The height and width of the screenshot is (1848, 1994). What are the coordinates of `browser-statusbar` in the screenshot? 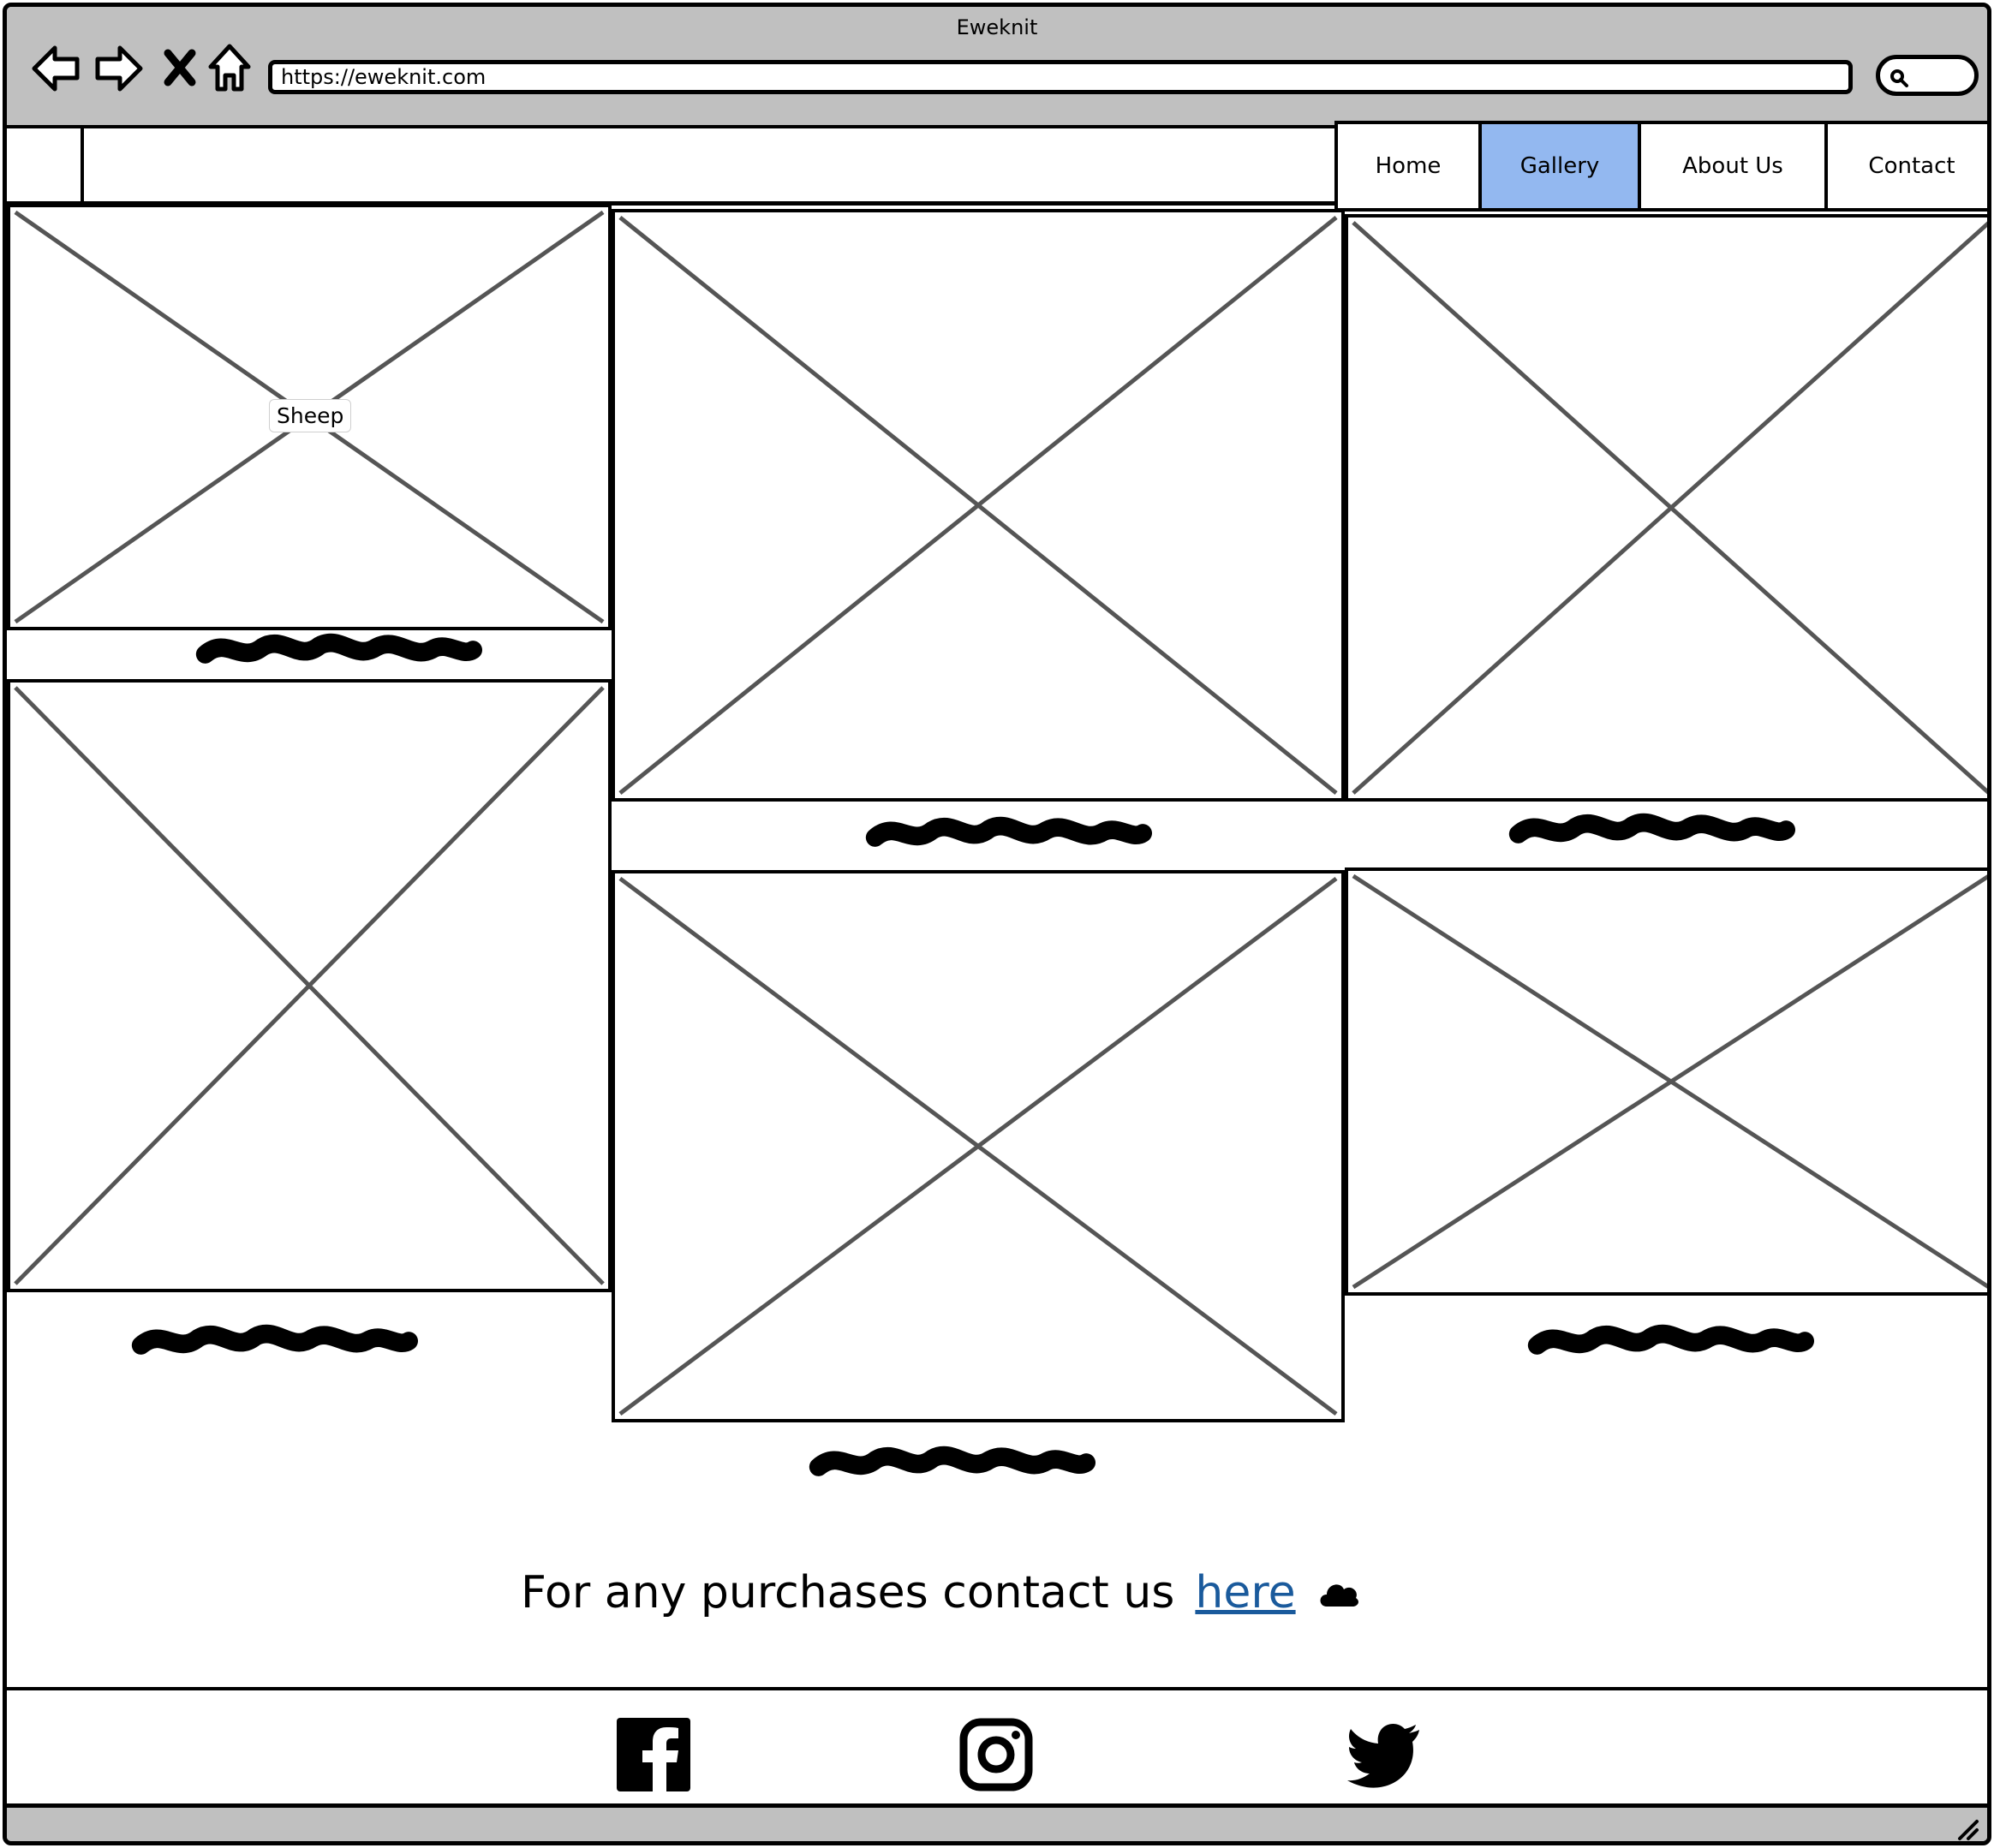 It's located at (997, 1823).